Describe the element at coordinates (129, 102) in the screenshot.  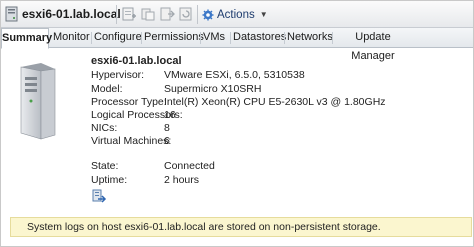
I see `processor-type-label: Processor Type:` at that location.